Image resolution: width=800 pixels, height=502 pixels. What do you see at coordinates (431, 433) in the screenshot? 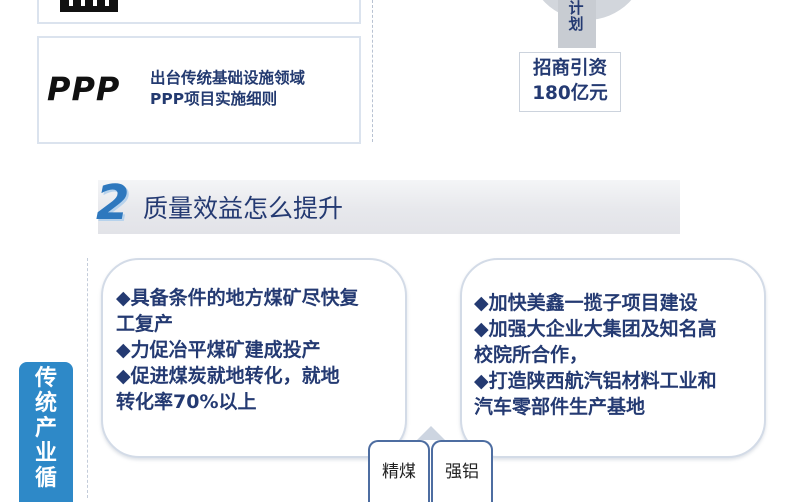
I see `pointer-triangle` at bounding box center [431, 433].